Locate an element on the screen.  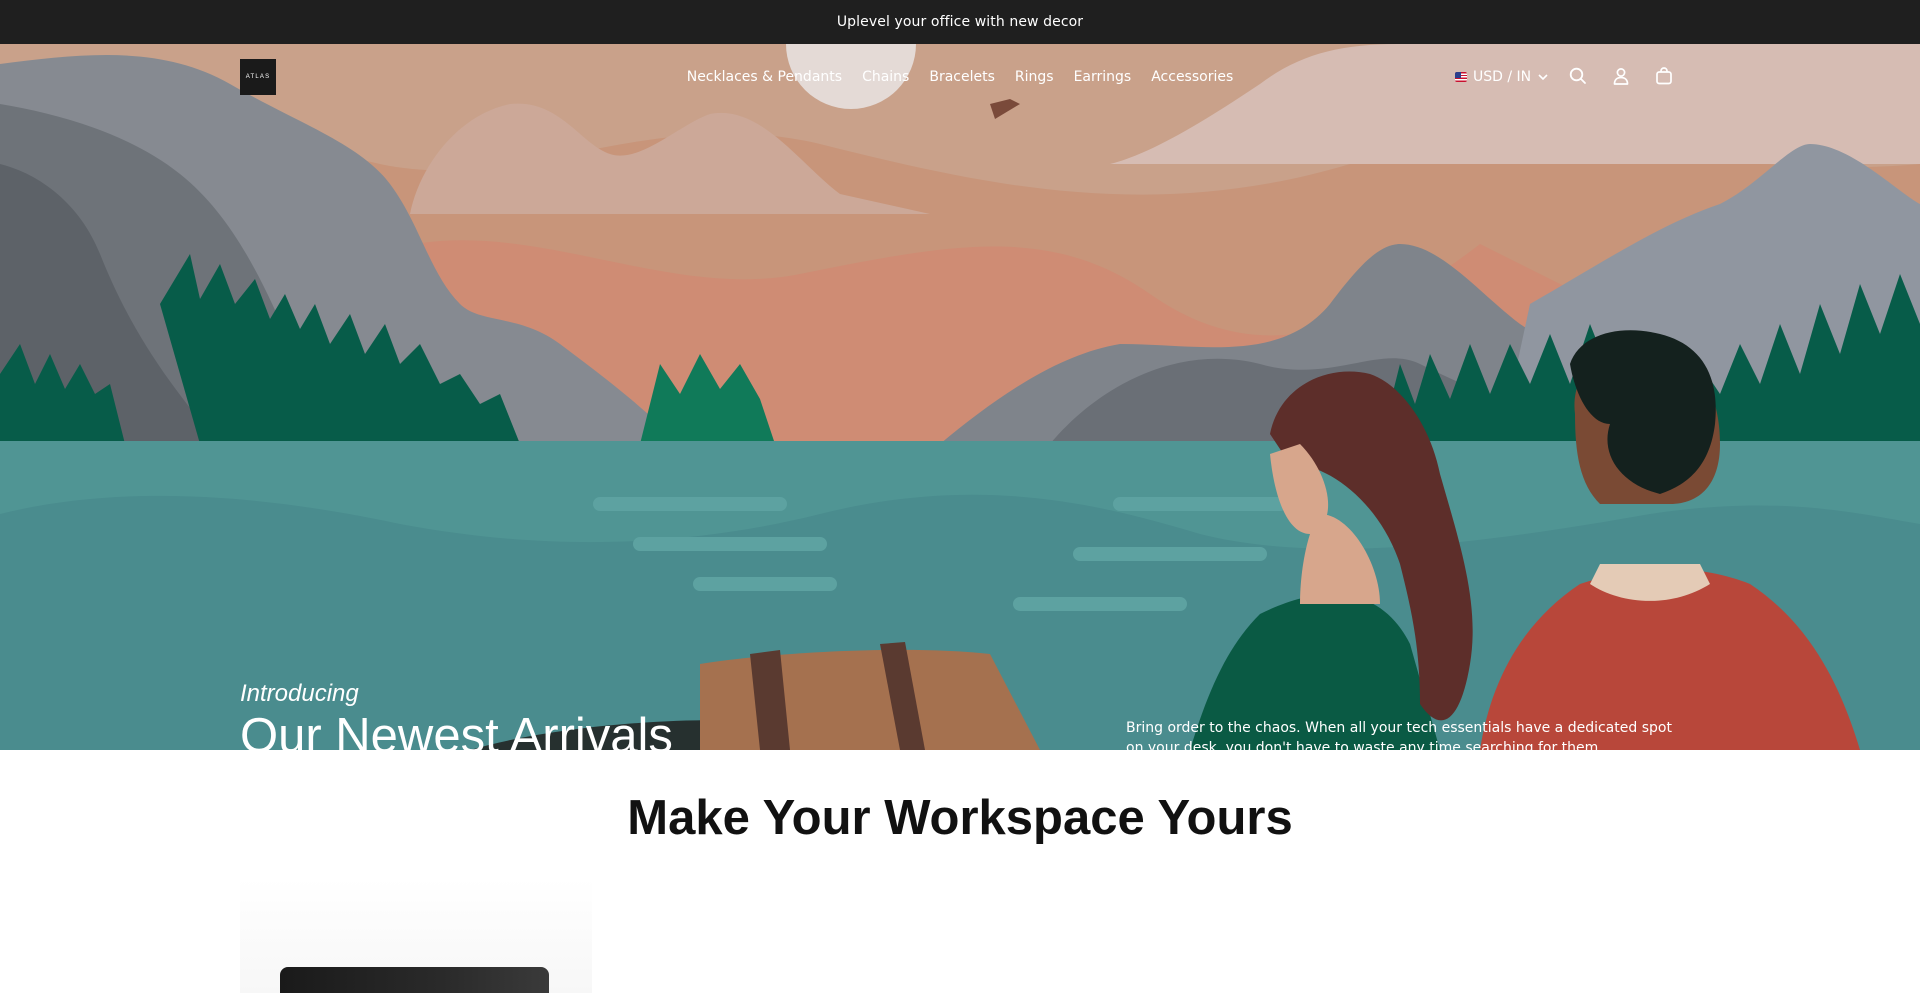
nav-item-chains: Chains is located at coordinates (885, 77).